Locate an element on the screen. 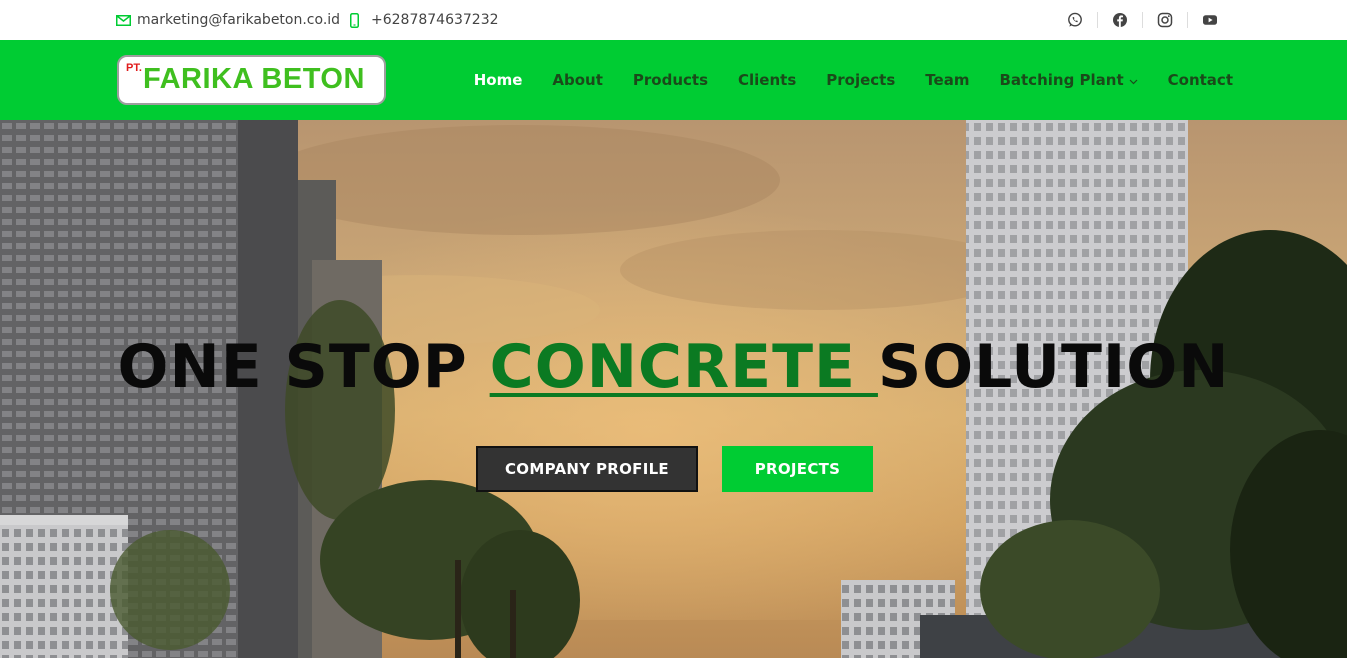  social-links is located at coordinates (1129, 20).